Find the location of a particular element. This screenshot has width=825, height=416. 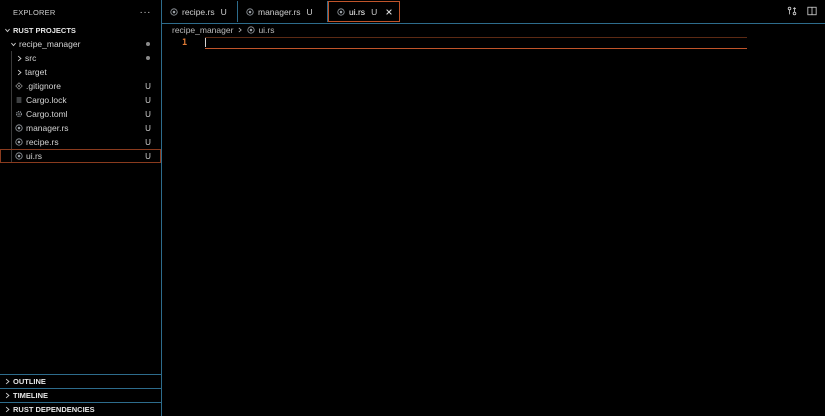

tab-label: ui.rs is located at coordinates (357, 11).